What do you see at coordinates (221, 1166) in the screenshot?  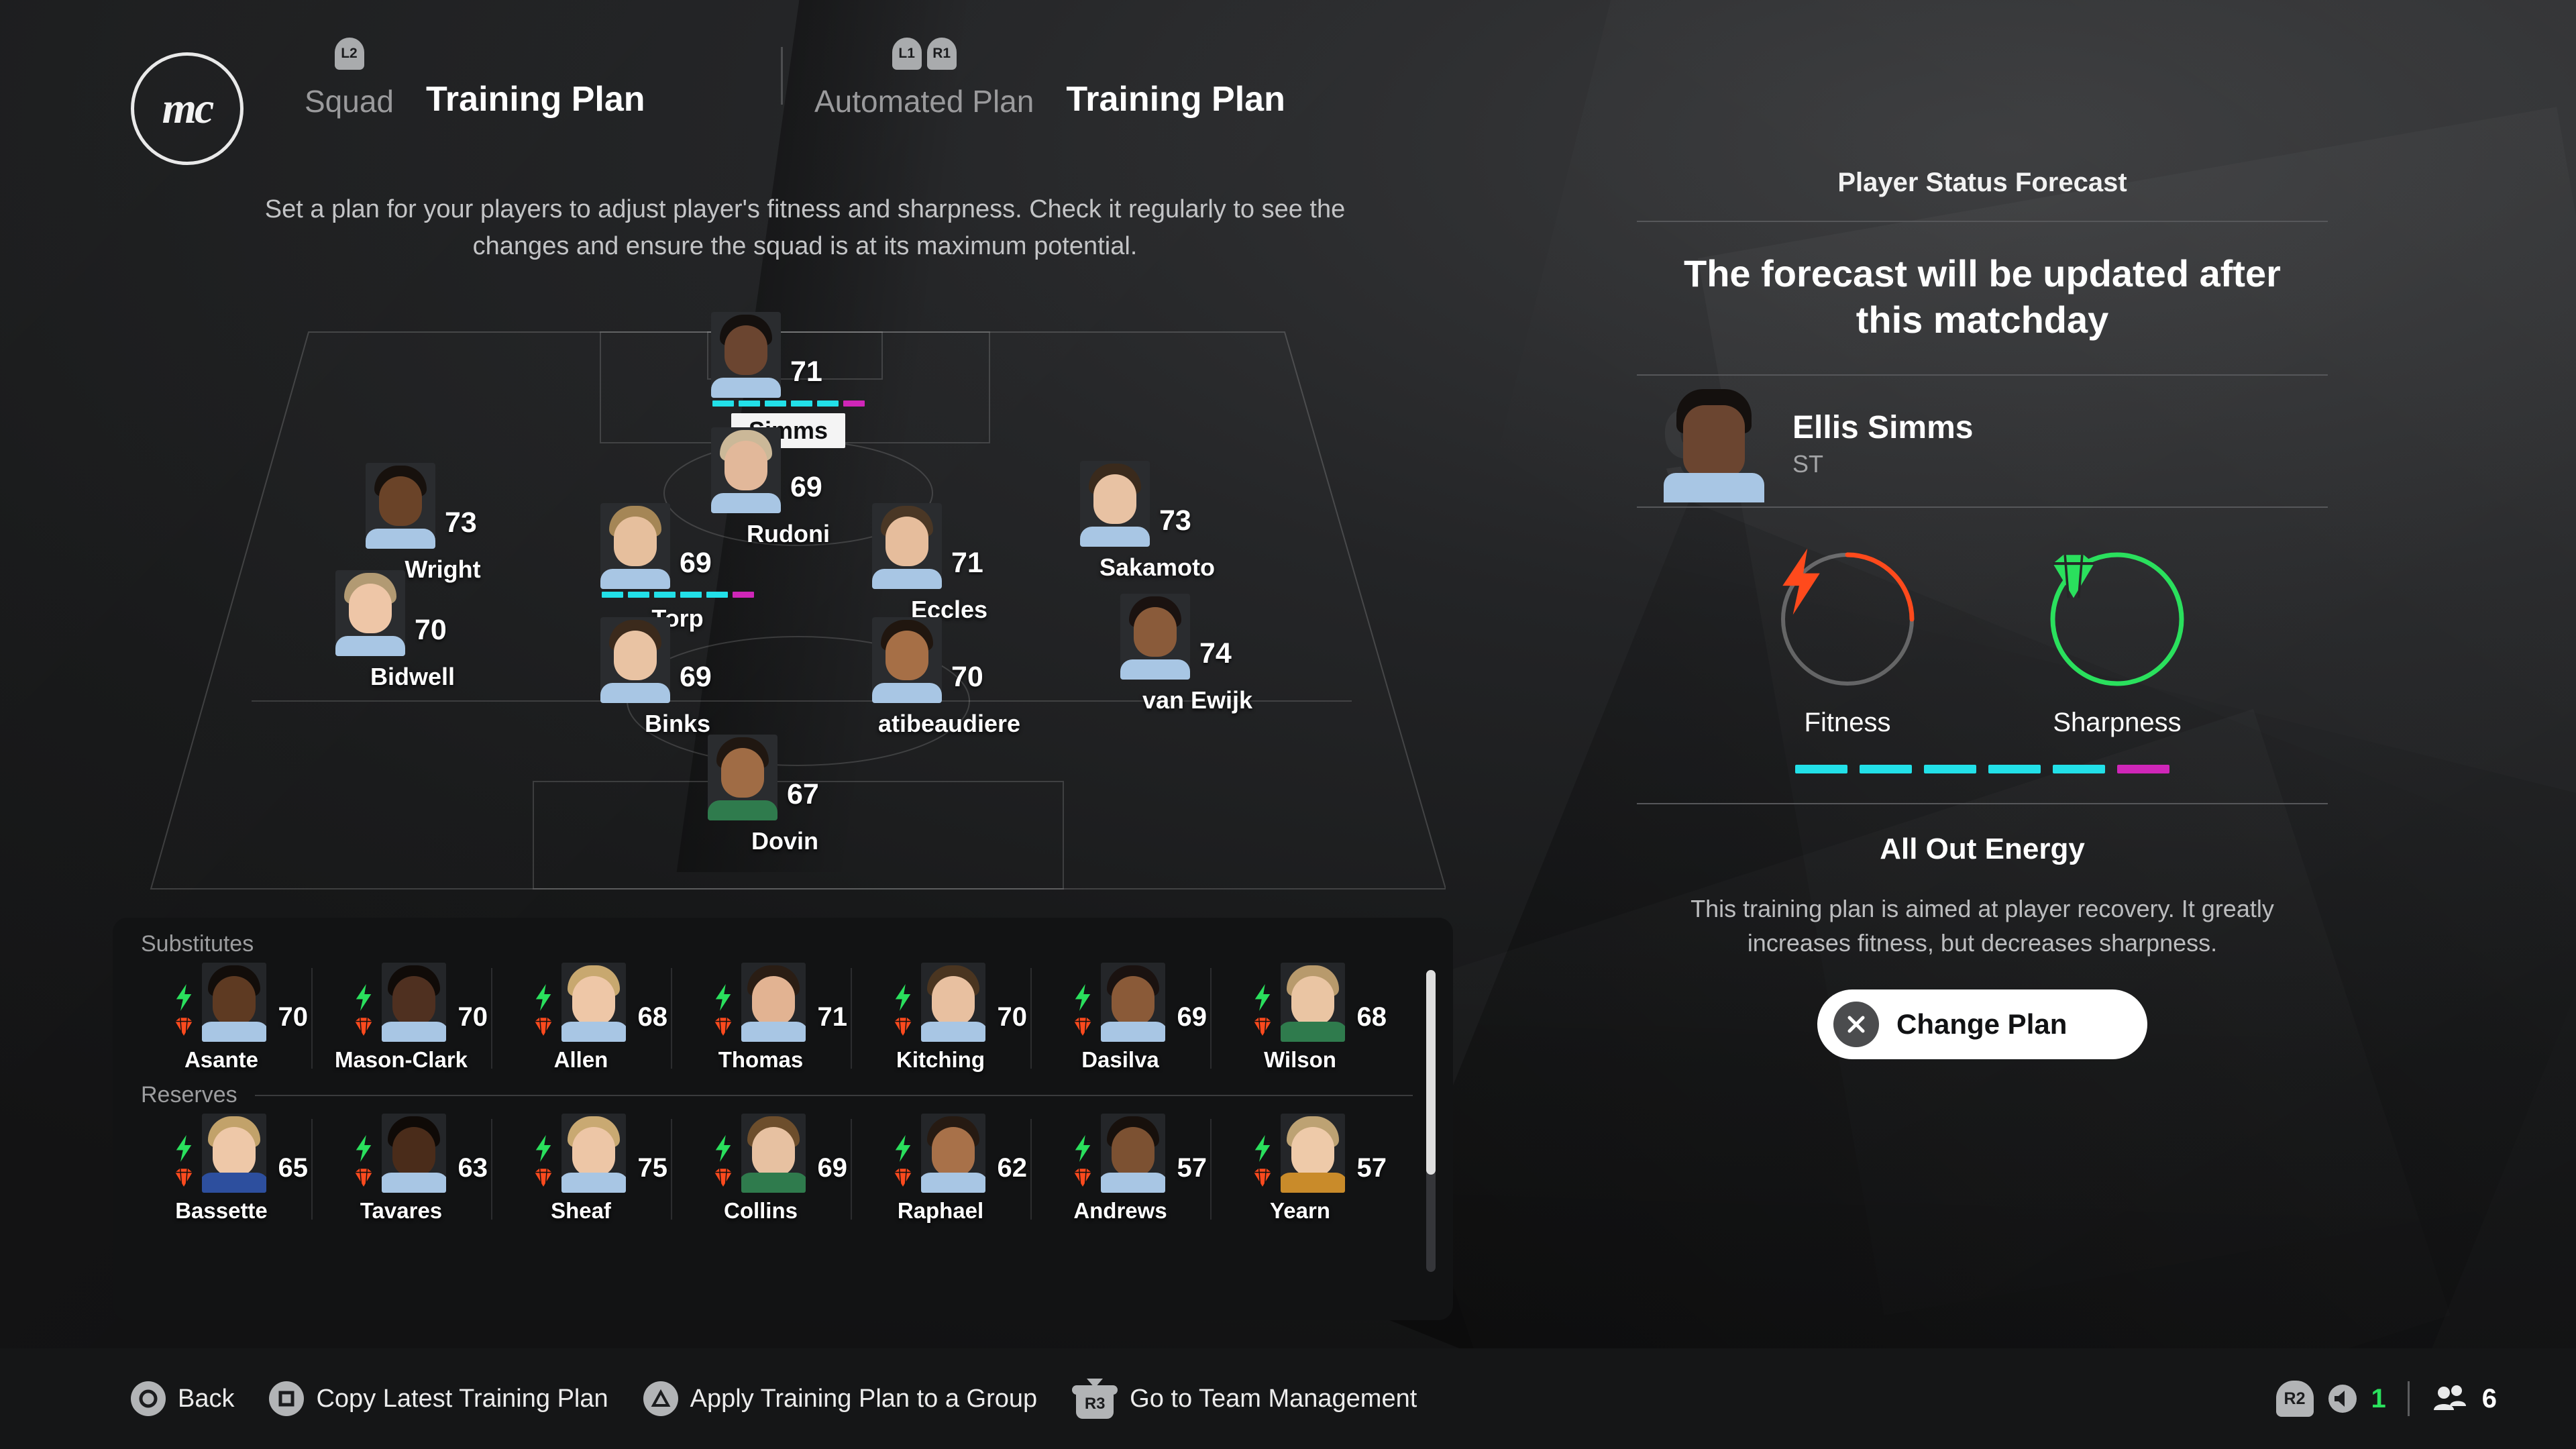 I see `bench-player-card: 65 Bassette` at bounding box center [221, 1166].